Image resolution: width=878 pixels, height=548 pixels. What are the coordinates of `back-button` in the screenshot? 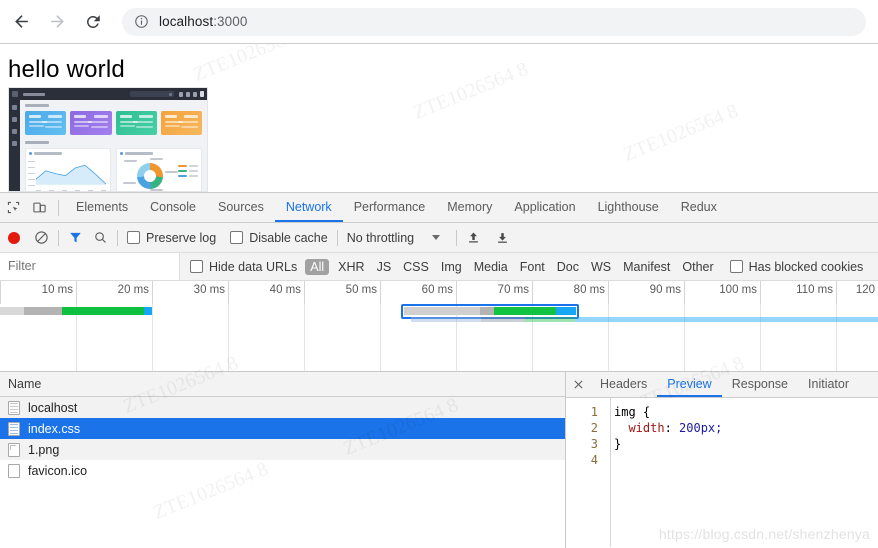 It's located at (21, 22).